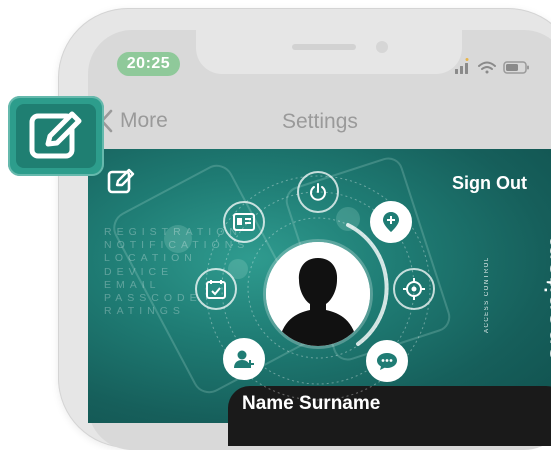 Image resolution: width=551 pixels, height=450 pixels. I want to click on add-user-icon, so click(244, 359).